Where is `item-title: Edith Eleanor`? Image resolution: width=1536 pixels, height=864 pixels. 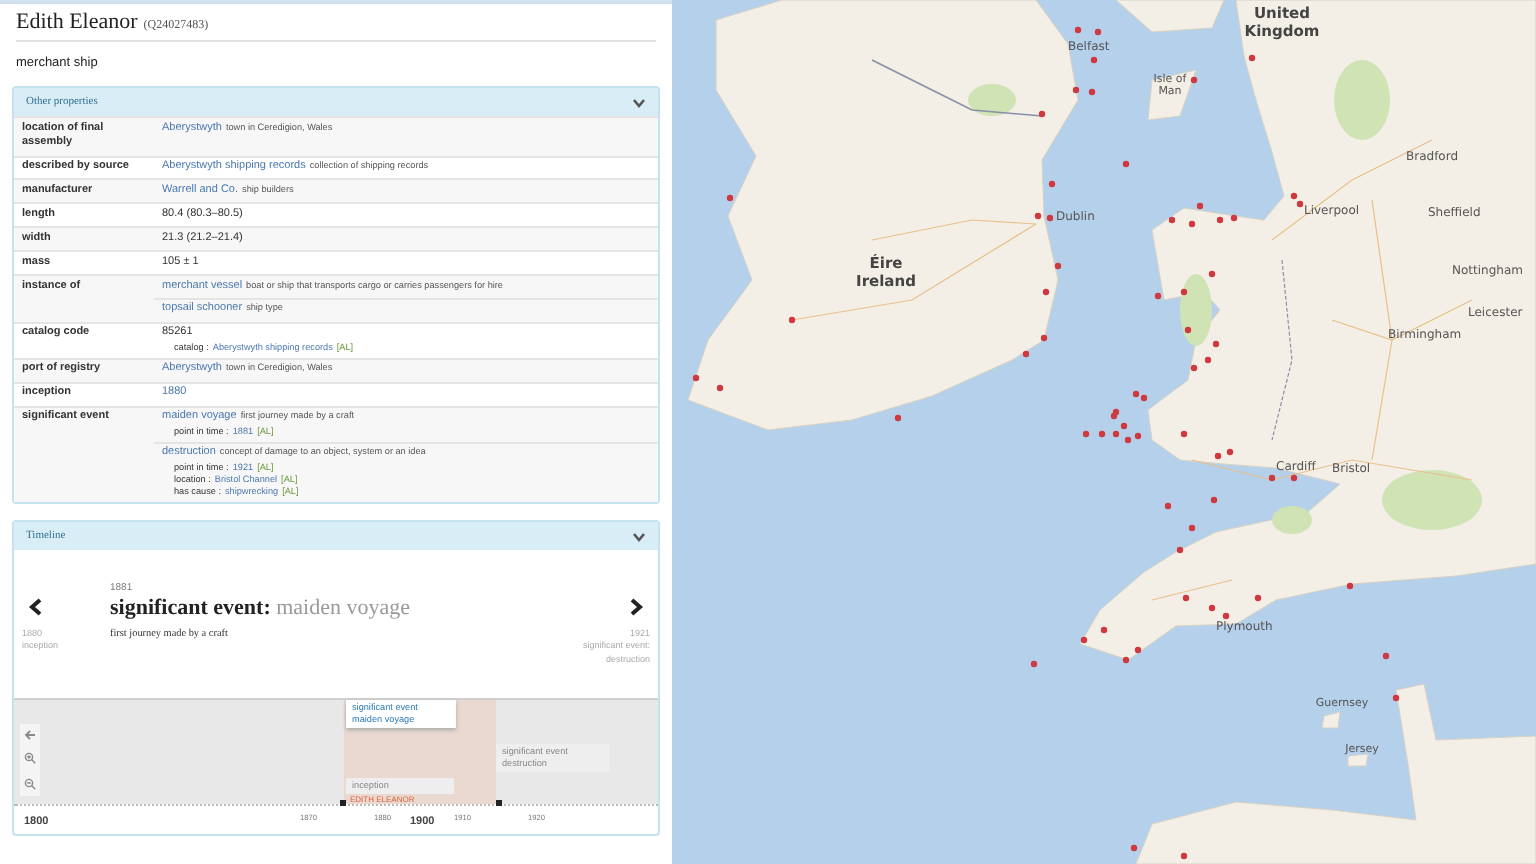 item-title: Edith Eleanor is located at coordinates (77, 22).